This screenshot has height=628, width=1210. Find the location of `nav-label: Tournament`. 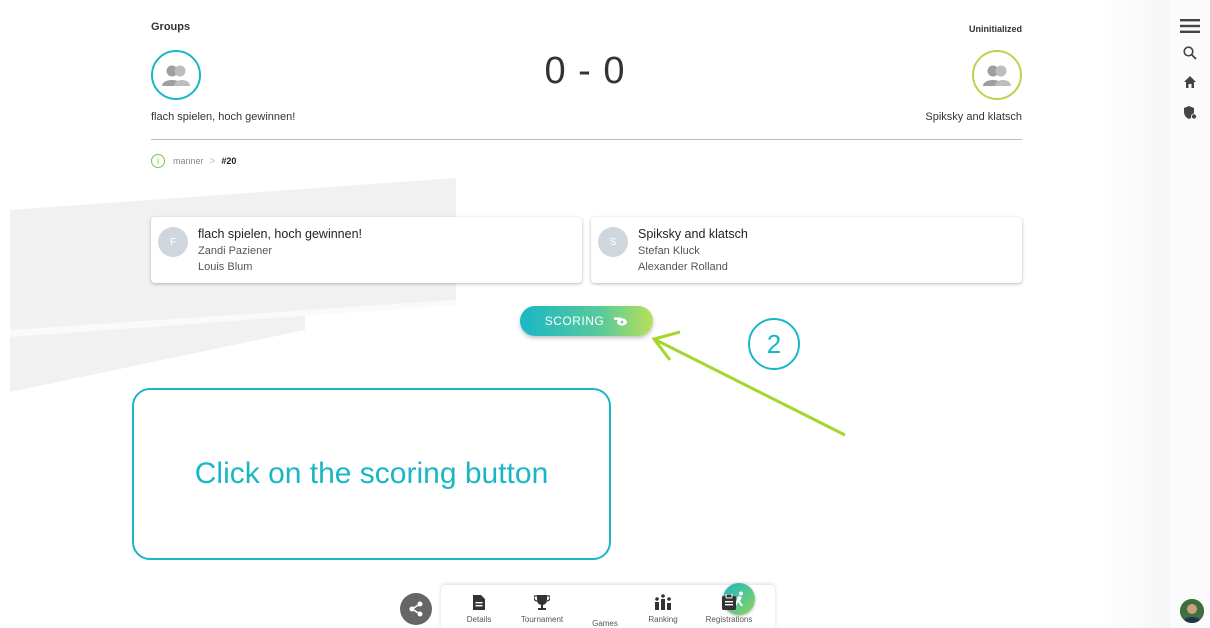

nav-label: Tournament is located at coordinates (542, 619).